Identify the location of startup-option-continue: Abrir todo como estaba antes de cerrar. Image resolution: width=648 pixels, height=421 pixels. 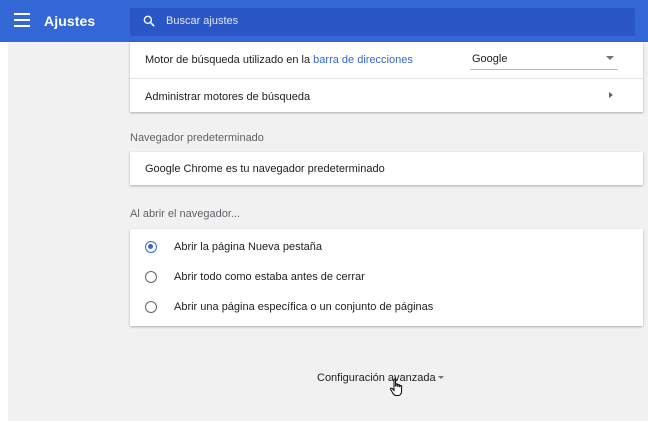
(386, 277).